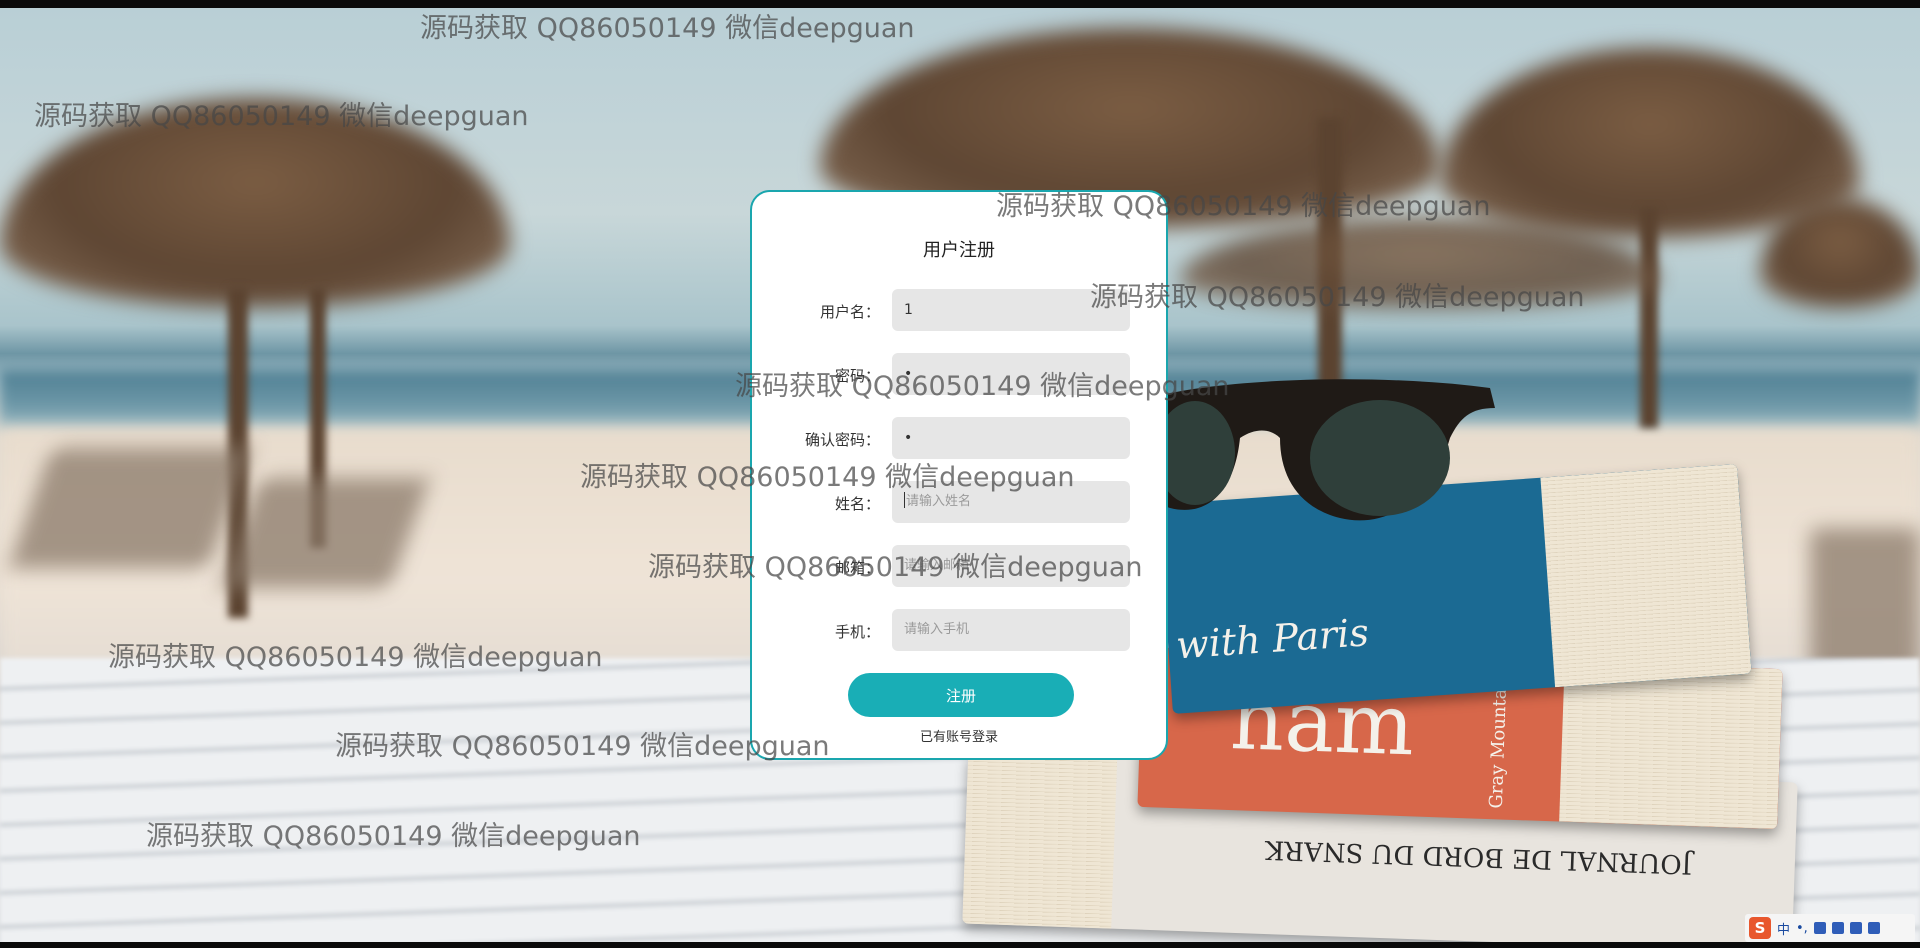  I want to click on phone-label: 手机：, so click(857, 632).